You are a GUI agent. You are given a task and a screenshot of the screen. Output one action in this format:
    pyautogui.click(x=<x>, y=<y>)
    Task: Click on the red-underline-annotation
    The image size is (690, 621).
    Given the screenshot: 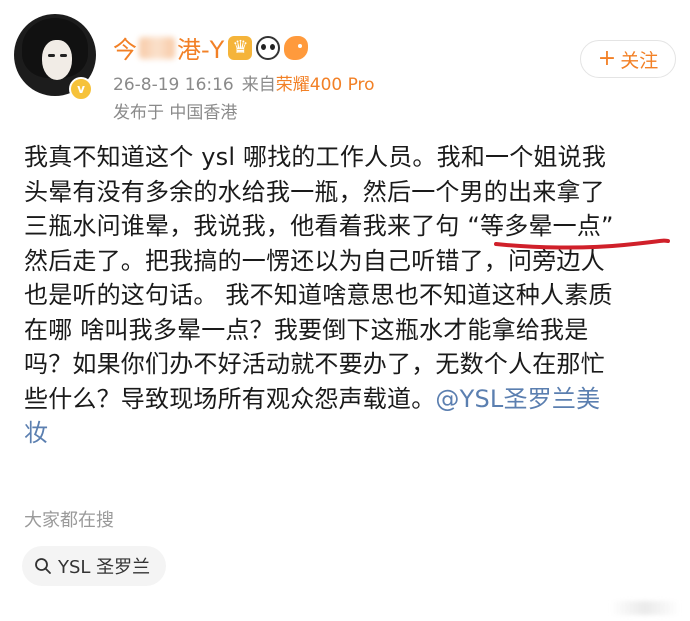 What is the action you would take?
    pyautogui.click(x=582, y=244)
    